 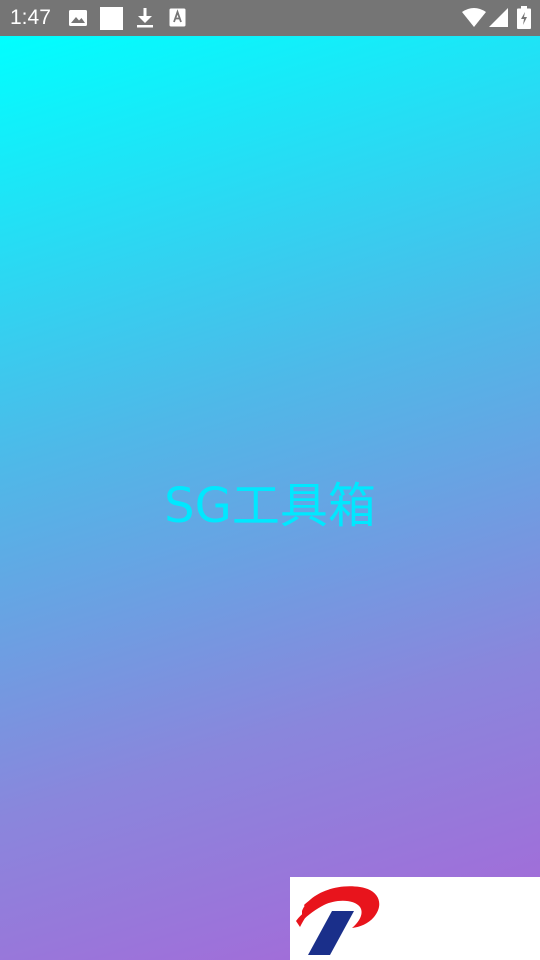 What do you see at coordinates (78, 18) in the screenshot?
I see `image-icon` at bounding box center [78, 18].